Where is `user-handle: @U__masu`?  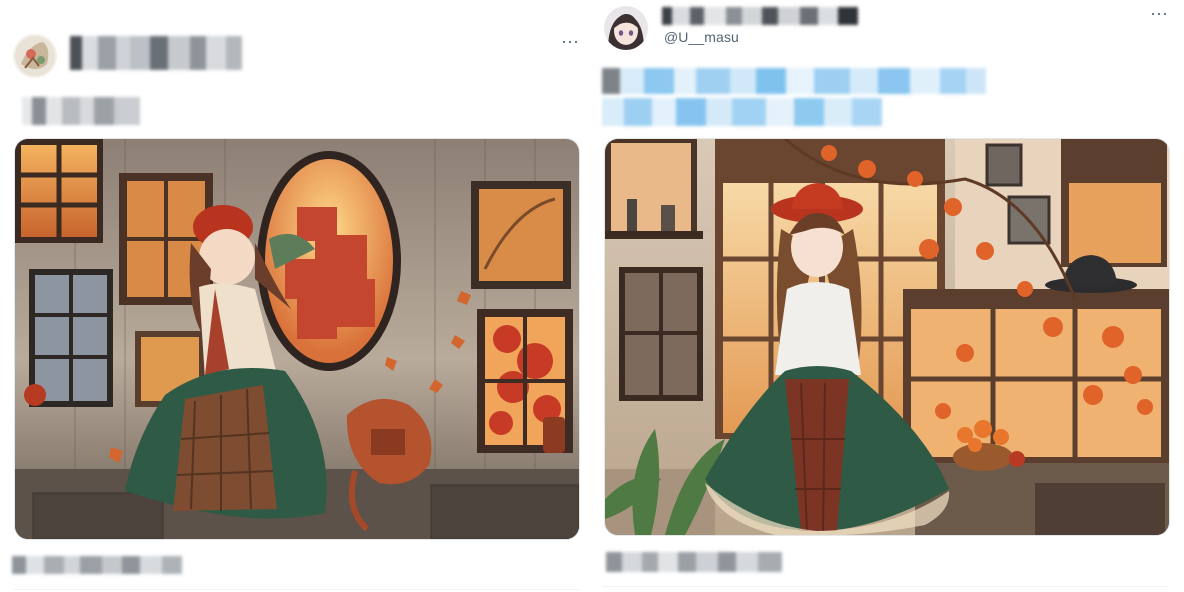
user-handle: @U__masu is located at coordinates (701, 37).